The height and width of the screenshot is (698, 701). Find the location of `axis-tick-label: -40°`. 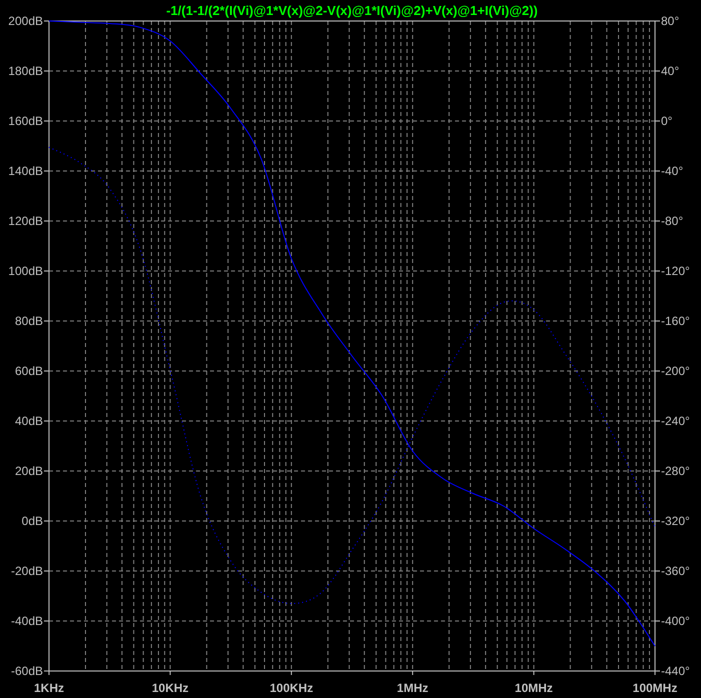

axis-tick-label: -40° is located at coordinates (672, 171).